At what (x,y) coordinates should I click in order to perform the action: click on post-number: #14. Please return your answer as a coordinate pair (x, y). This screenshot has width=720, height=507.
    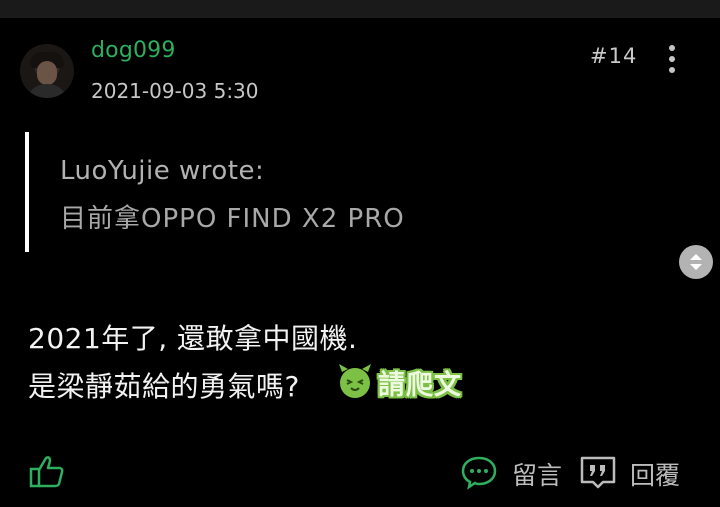
    Looking at the image, I should click on (614, 56).